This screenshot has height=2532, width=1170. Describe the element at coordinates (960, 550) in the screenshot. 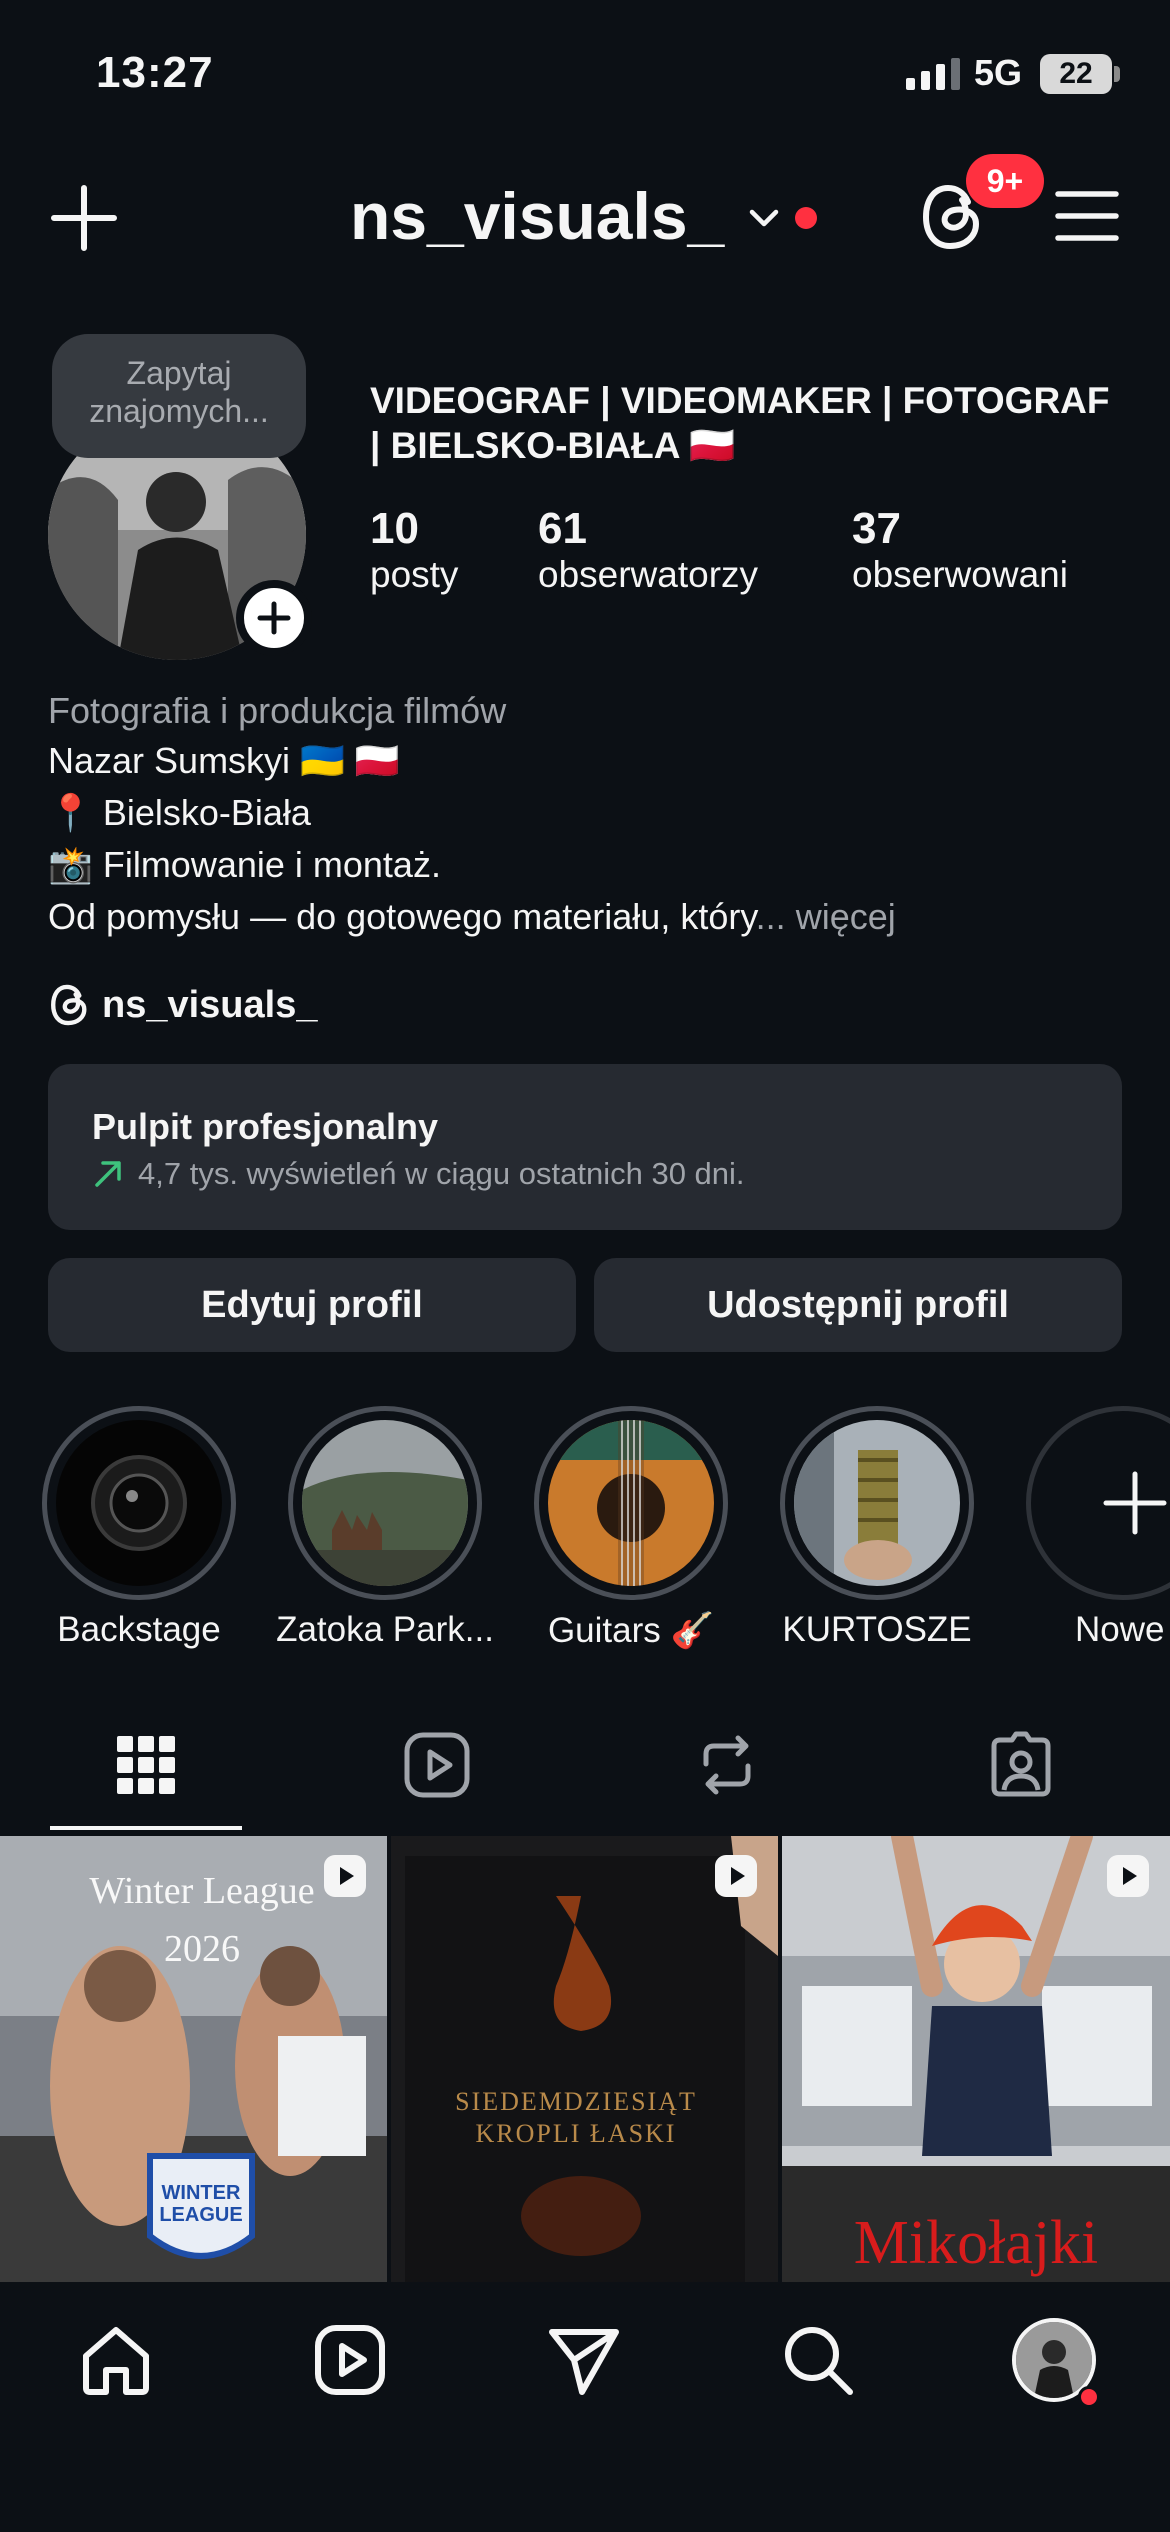

I see `stat-following: 37 obserwowani` at that location.